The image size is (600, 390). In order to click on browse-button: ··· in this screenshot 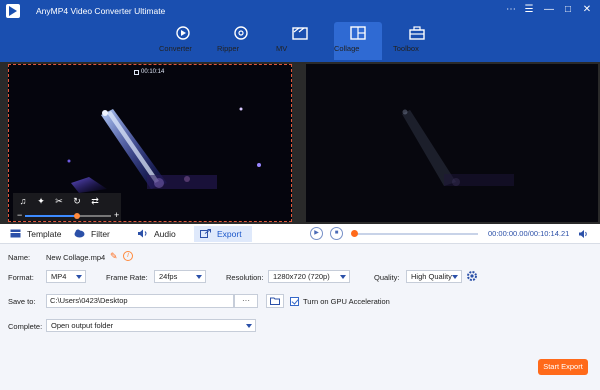, I will do `click(246, 301)`.